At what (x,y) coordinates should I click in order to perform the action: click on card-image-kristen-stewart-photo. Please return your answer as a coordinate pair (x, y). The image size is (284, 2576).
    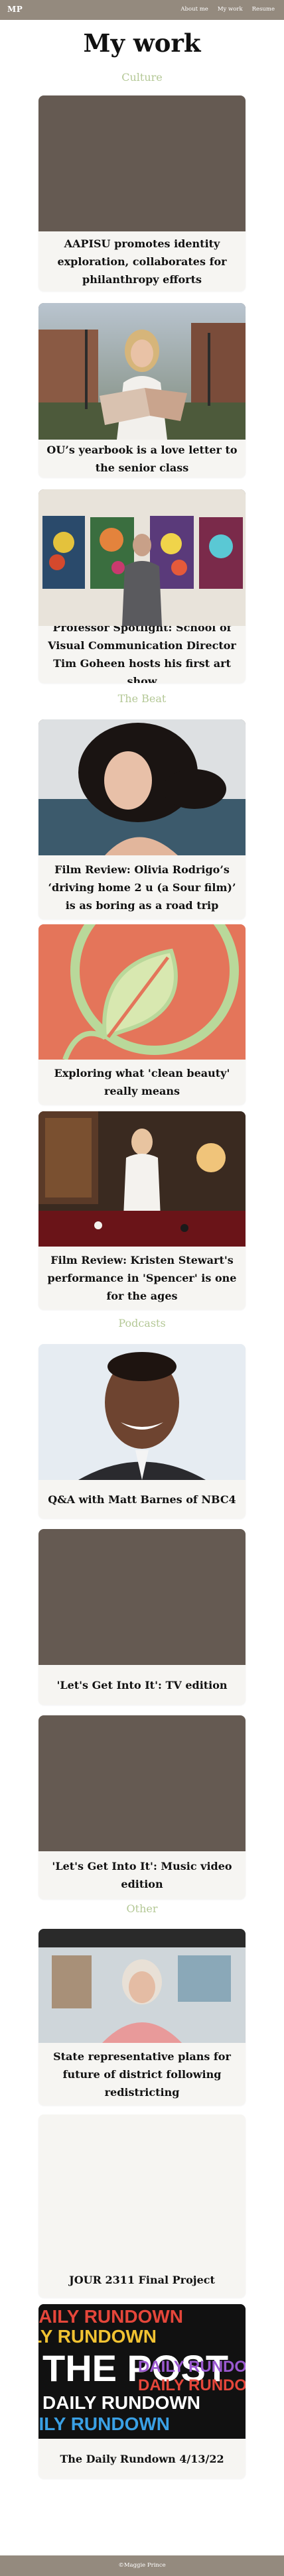
    Looking at the image, I should click on (142, 1179).